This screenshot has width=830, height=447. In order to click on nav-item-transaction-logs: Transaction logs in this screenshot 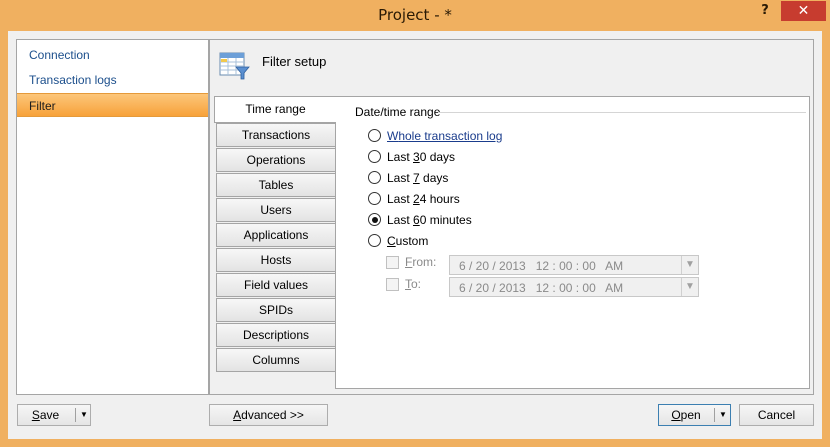, I will do `click(112, 80)`.